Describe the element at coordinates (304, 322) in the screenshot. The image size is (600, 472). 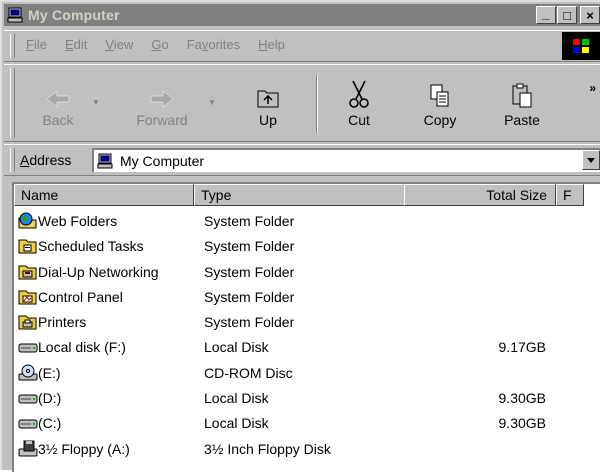
I see `list-item-printers: Printers System Folder` at that location.